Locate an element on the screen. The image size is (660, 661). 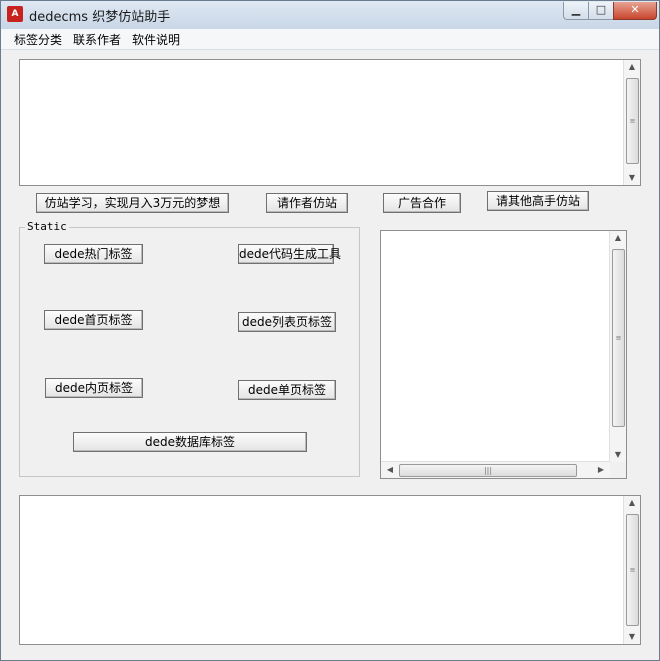
scrollbar-corner is located at coordinates (618, 470).